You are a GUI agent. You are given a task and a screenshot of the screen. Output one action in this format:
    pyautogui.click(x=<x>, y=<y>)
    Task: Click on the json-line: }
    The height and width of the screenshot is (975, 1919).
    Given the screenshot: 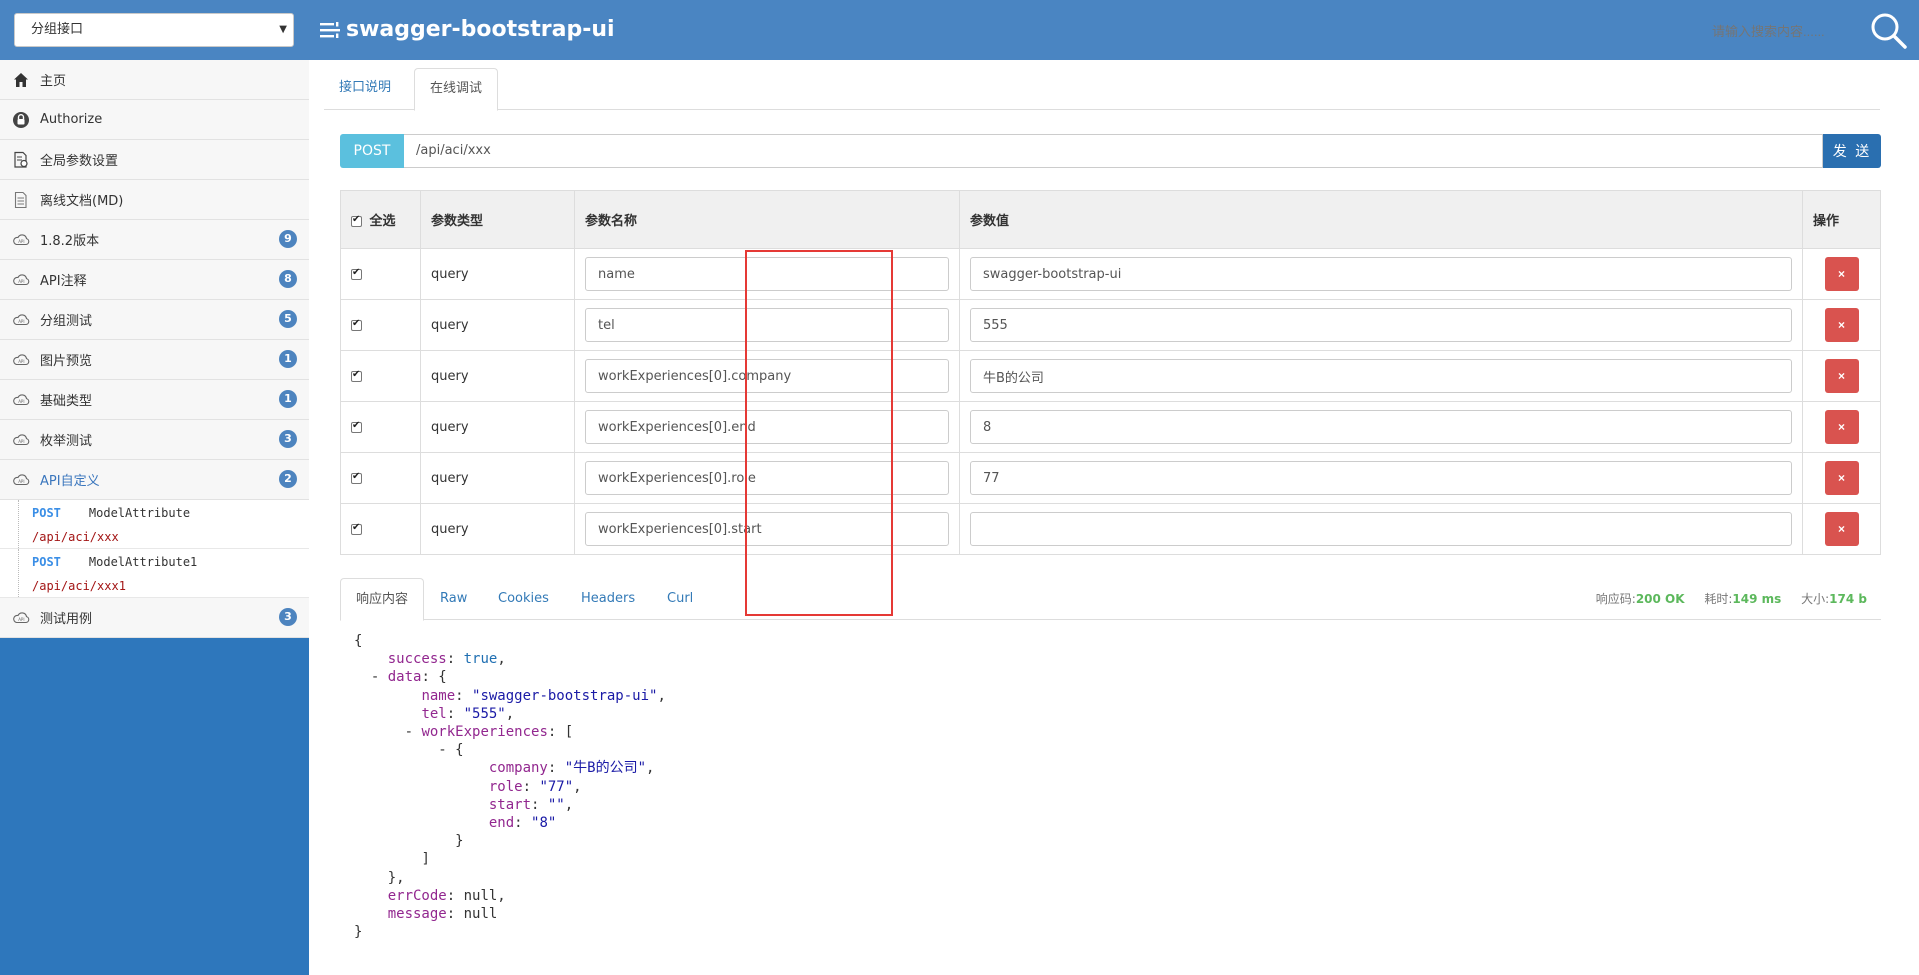 What is the action you would take?
    pyautogui.click(x=754, y=932)
    